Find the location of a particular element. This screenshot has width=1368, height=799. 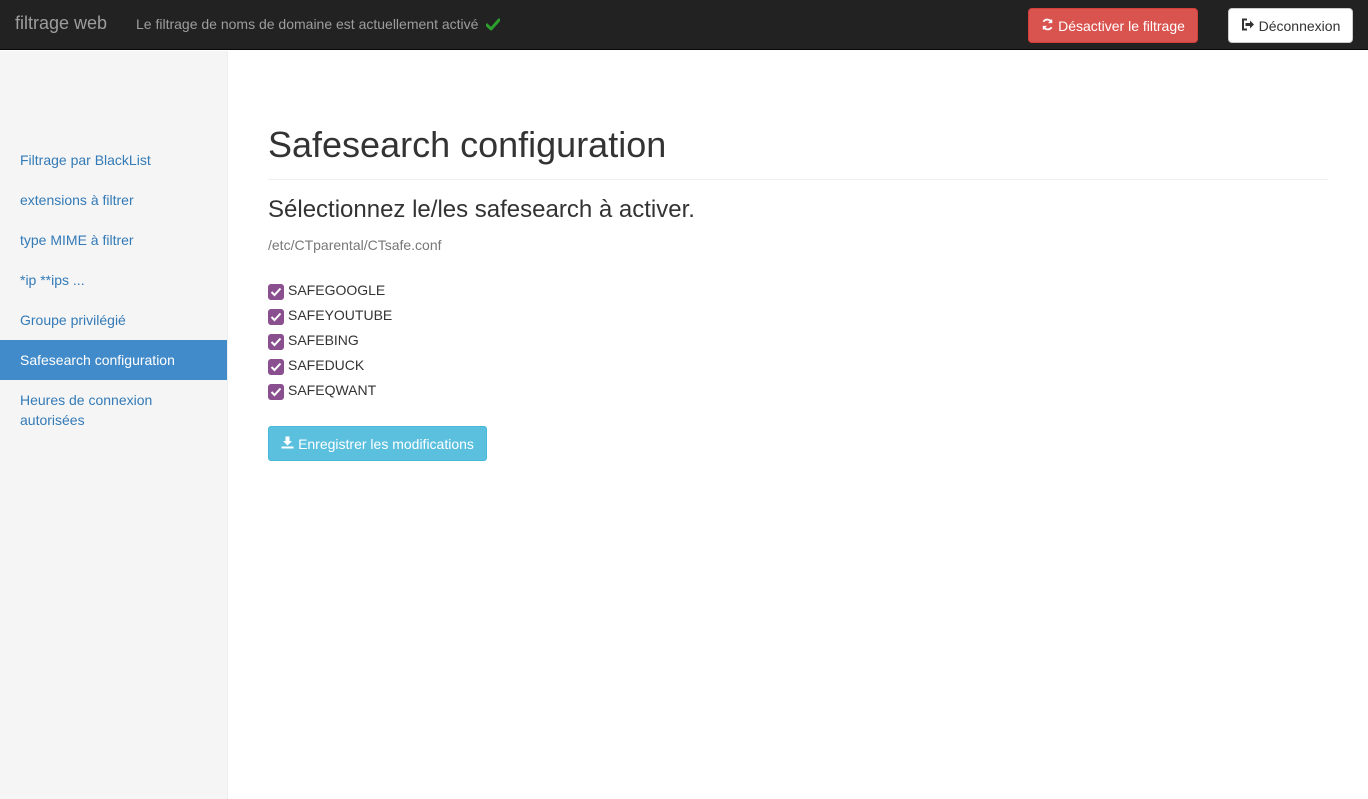

safebing-checkbox is located at coordinates (276, 341).